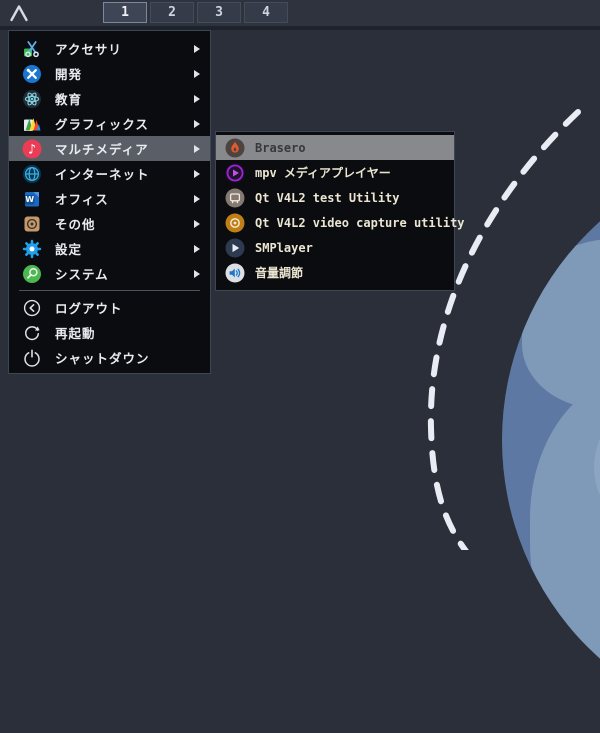  I want to click on globe-icon, so click(31, 173).